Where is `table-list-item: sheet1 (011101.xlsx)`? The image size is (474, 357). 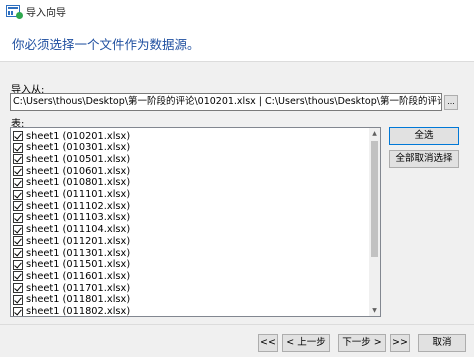 table-list-item: sheet1 (011101.xlsx) is located at coordinates (71, 195).